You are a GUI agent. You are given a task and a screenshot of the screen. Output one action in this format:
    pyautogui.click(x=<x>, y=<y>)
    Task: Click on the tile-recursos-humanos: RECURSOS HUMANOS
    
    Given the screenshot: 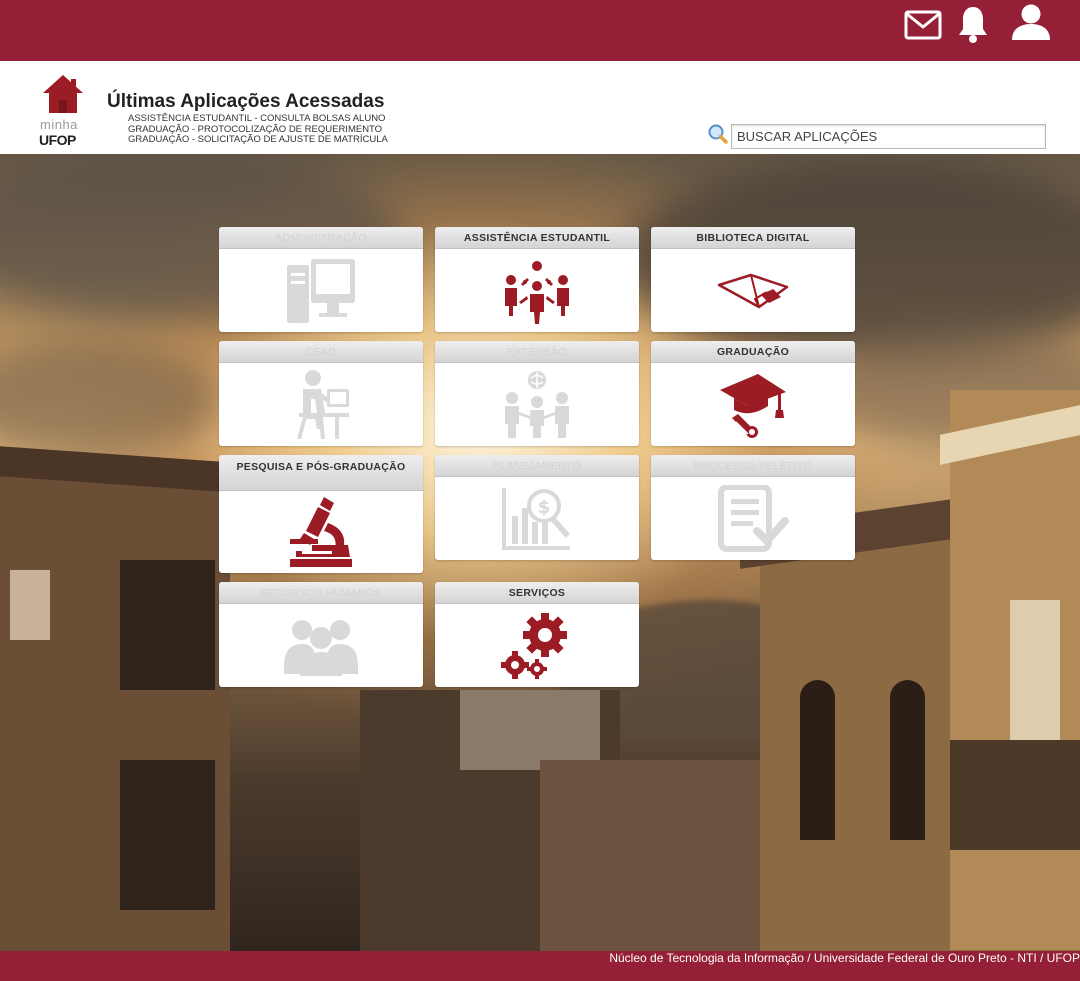 What is the action you would take?
    pyautogui.click(x=321, y=634)
    